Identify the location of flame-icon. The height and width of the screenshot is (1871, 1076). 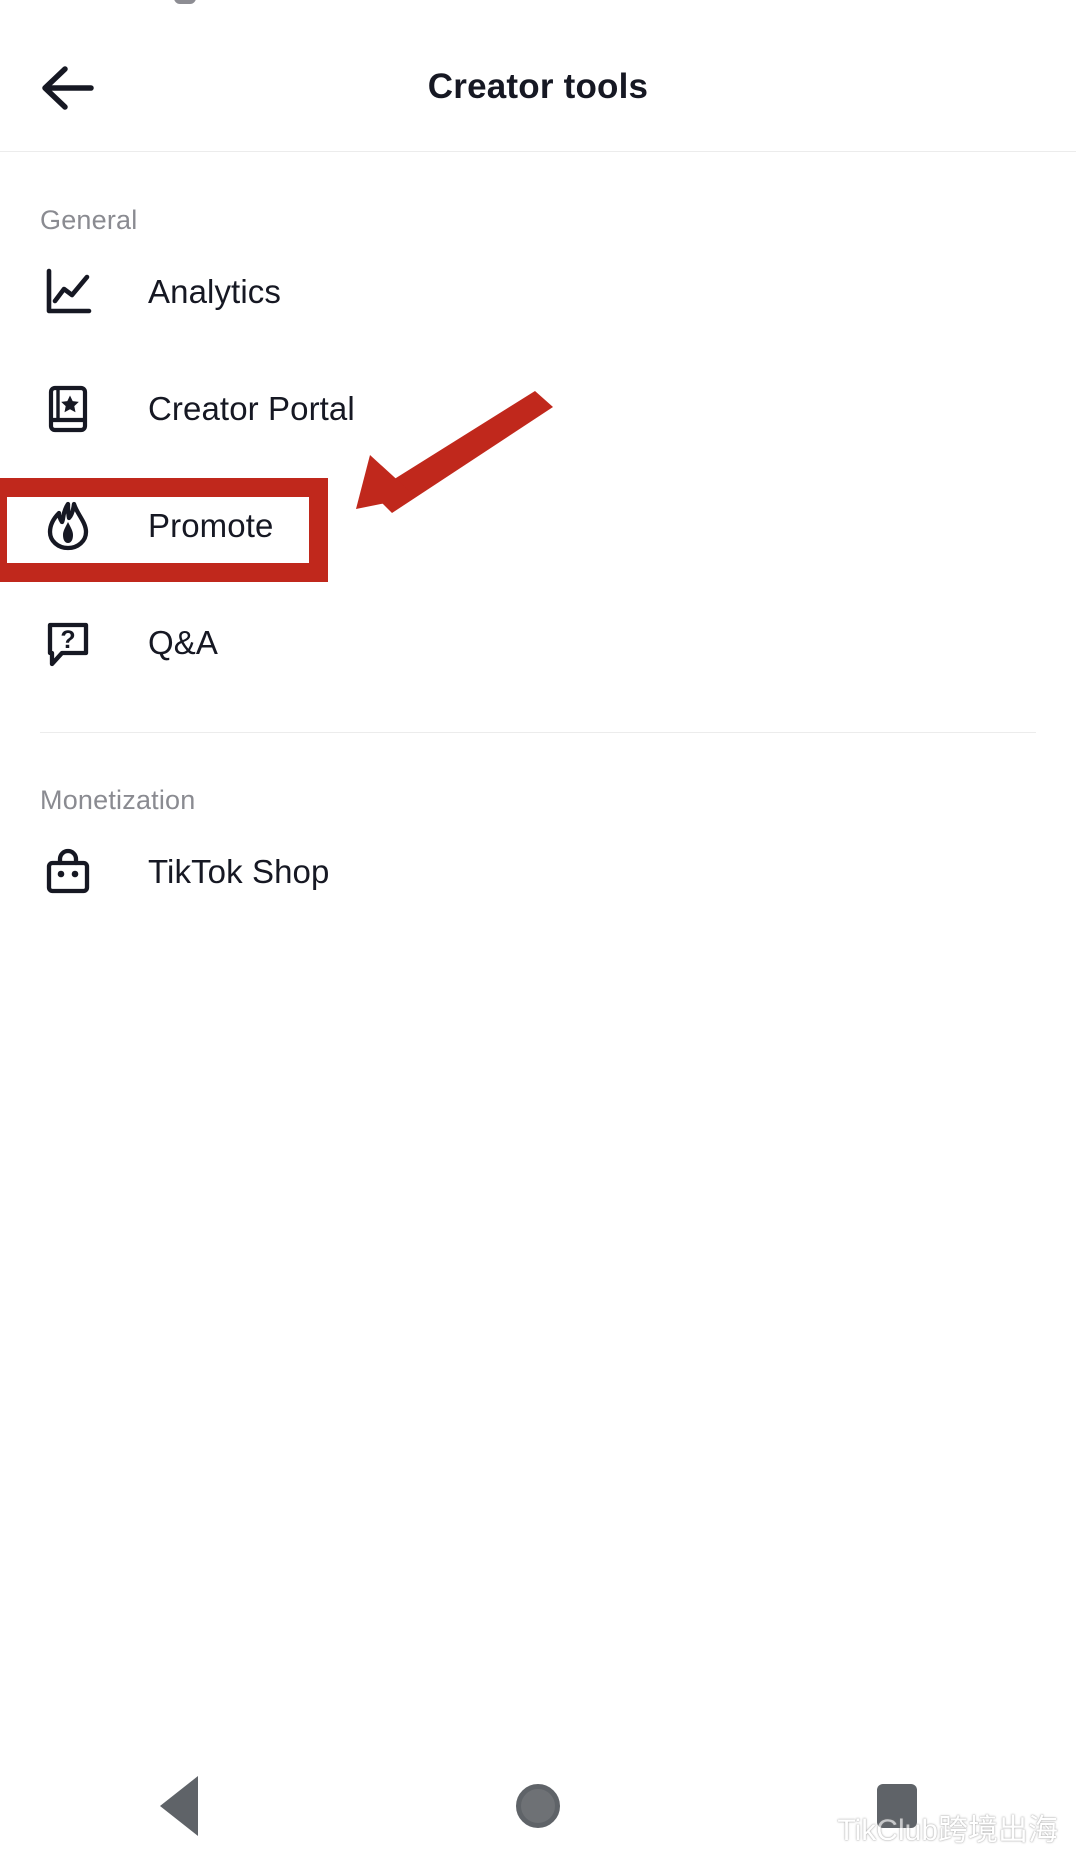
(68, 526).